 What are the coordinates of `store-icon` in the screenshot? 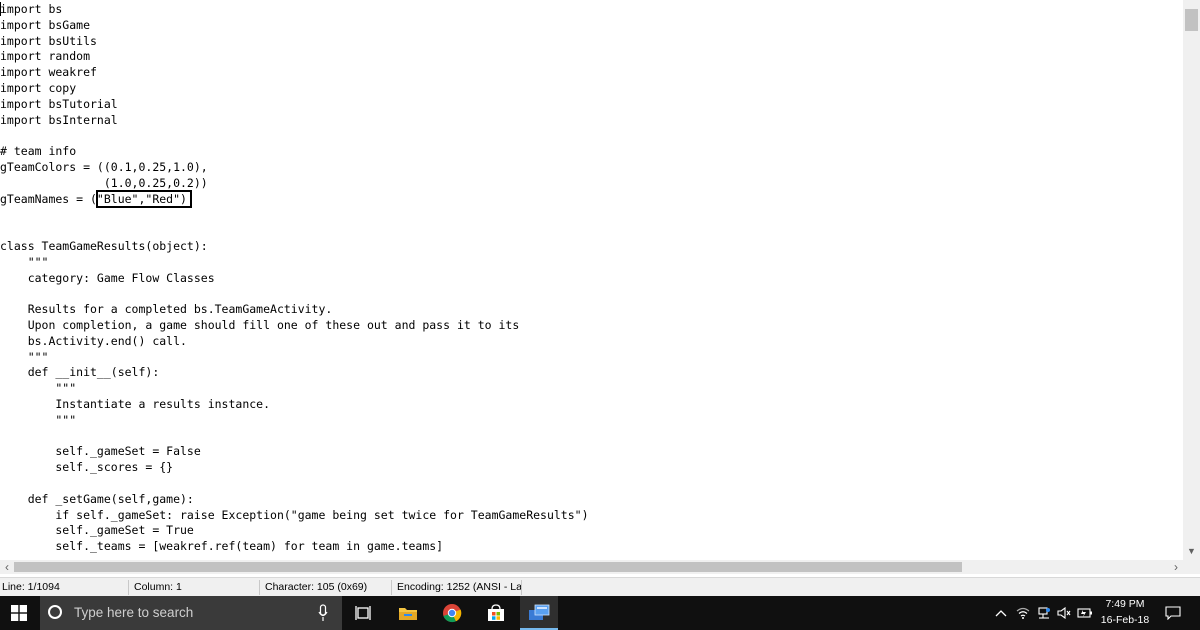 It's located at (496, 613).